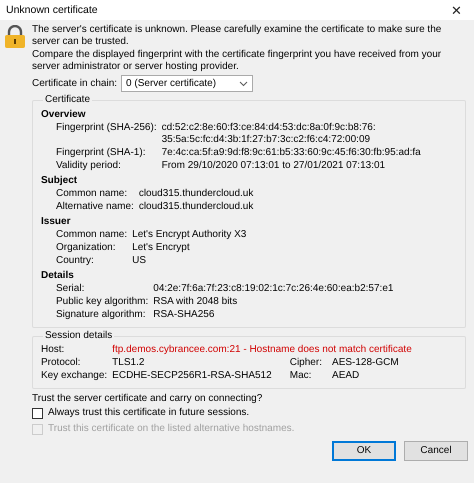 This screenshot has width=474, height=483. Describe the element at coordinates (57, 276) in the screenshot. I see `section-heading: Details` at that location.